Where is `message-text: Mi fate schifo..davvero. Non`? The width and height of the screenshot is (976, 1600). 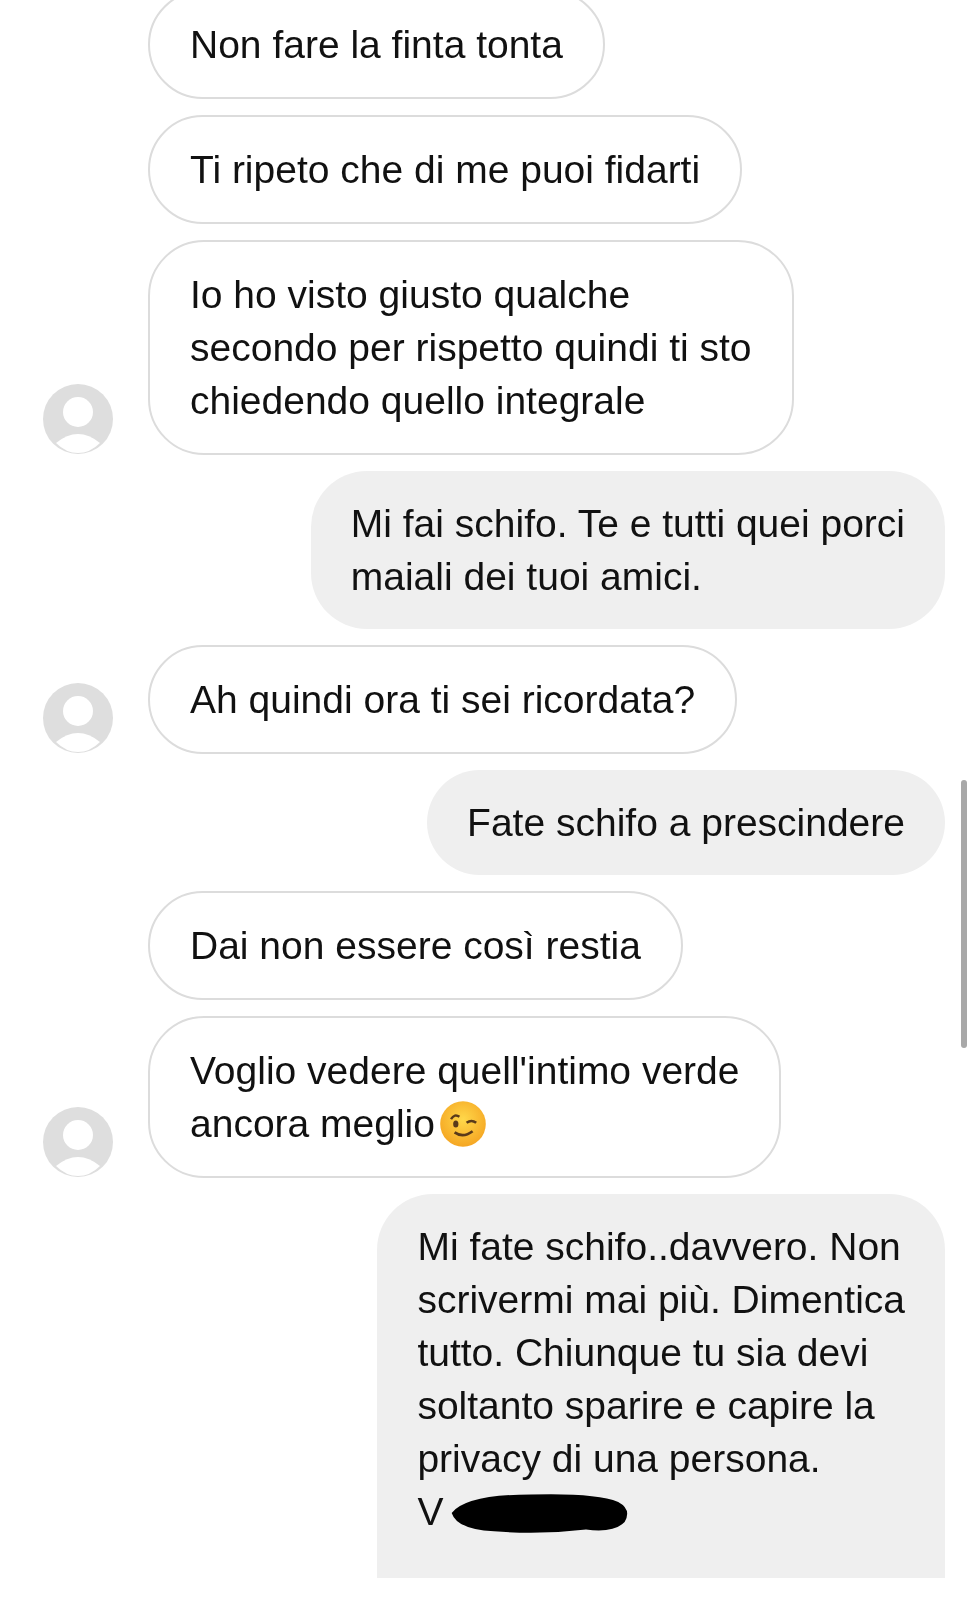 message-text: Mi fate schifo..davvero. Non is located at coordinates (659, 1247).